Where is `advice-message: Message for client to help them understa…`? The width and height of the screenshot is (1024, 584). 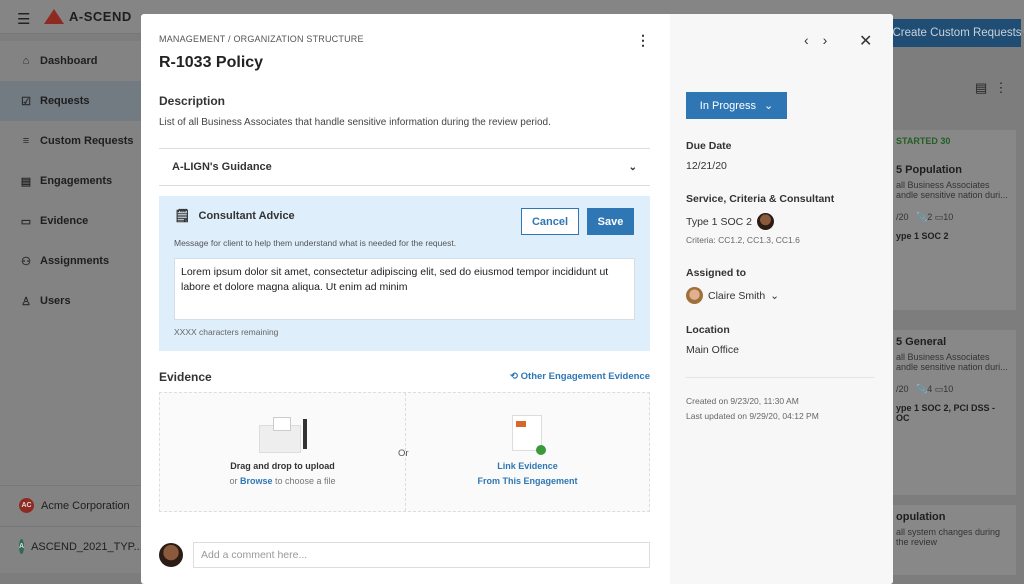 advice-message: Message for client to help them understa… is located at coordinates (315, 243).